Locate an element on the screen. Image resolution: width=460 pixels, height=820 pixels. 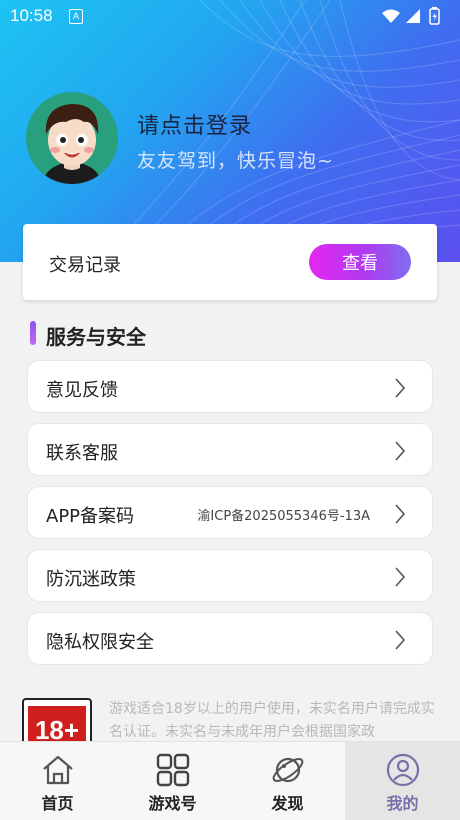
menu-item-label: 意见反馈 is located at coordinates (82, 390).